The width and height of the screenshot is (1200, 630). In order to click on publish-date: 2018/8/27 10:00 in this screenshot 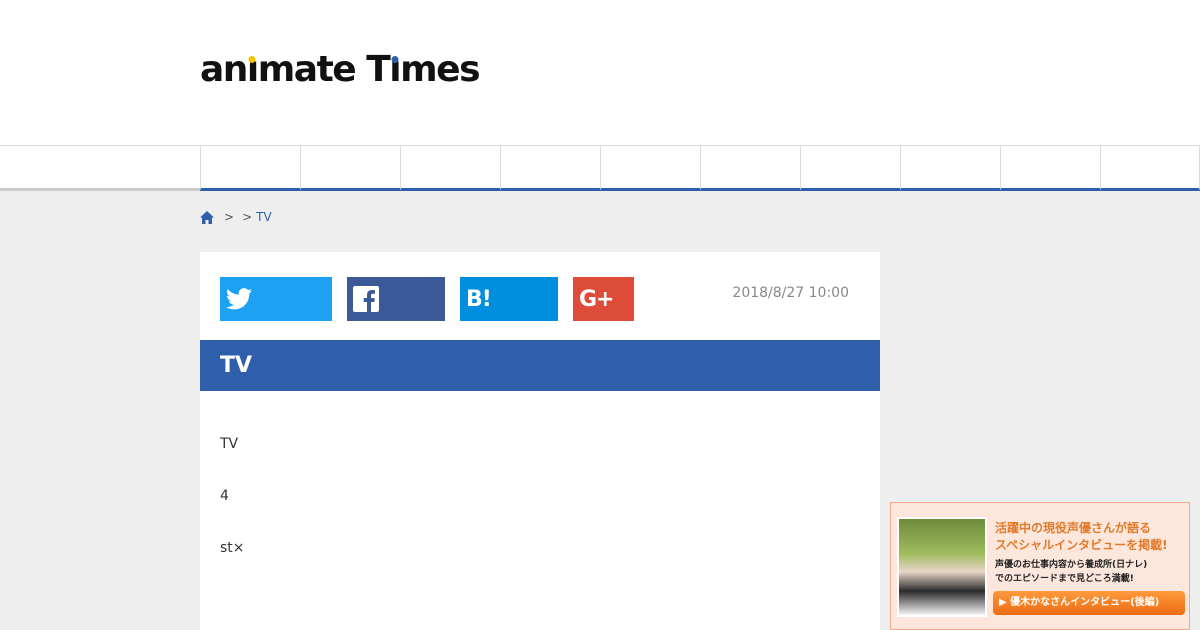, I will do `click(790, 293)`.